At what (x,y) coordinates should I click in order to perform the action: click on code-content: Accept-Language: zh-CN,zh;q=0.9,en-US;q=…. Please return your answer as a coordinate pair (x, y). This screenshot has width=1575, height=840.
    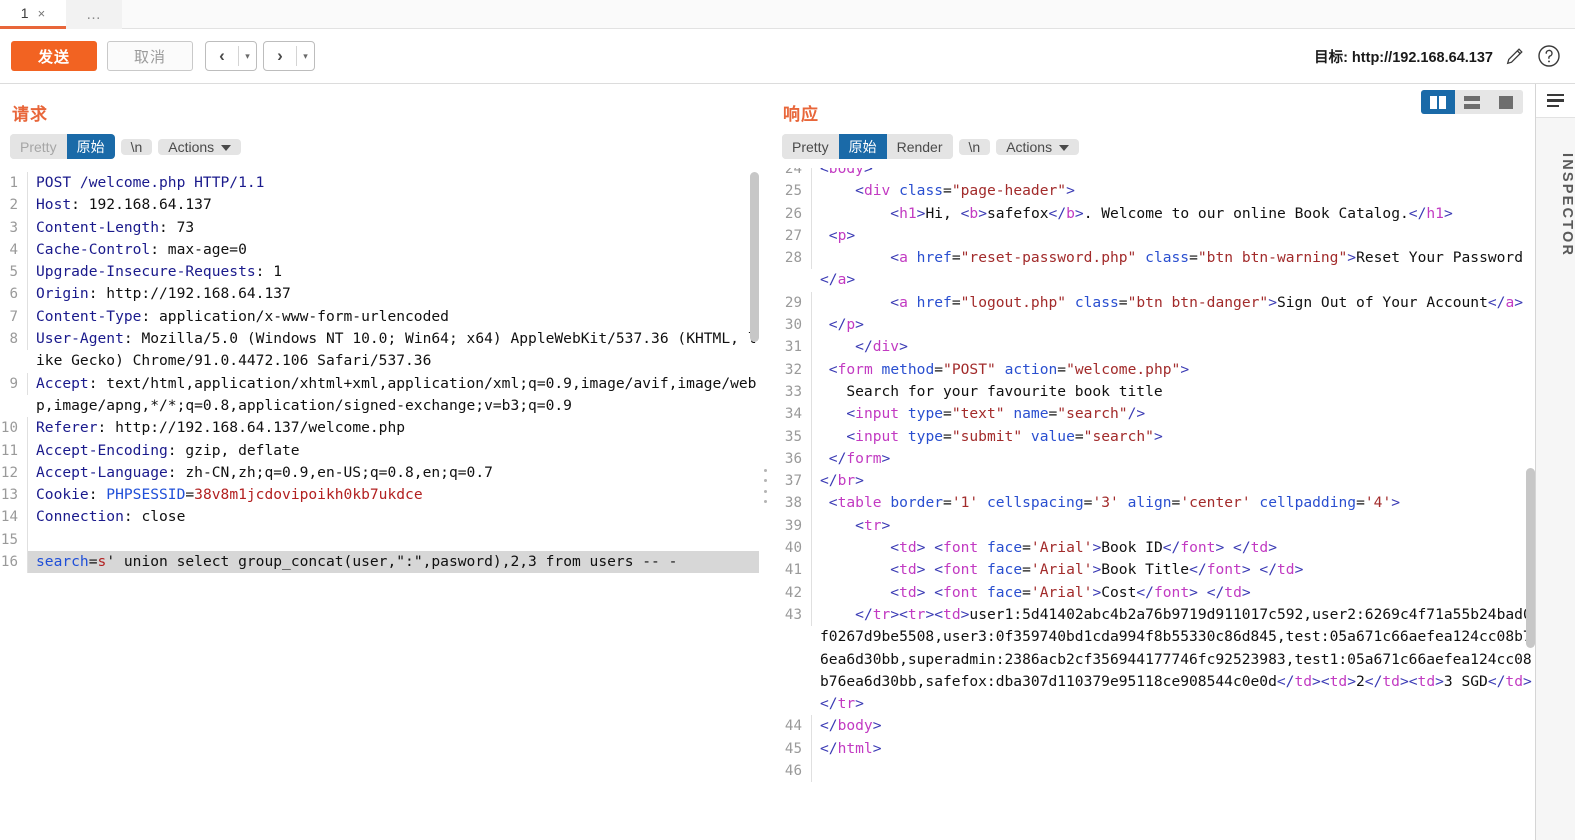
    Looking at the image, I should click on (393, 473).